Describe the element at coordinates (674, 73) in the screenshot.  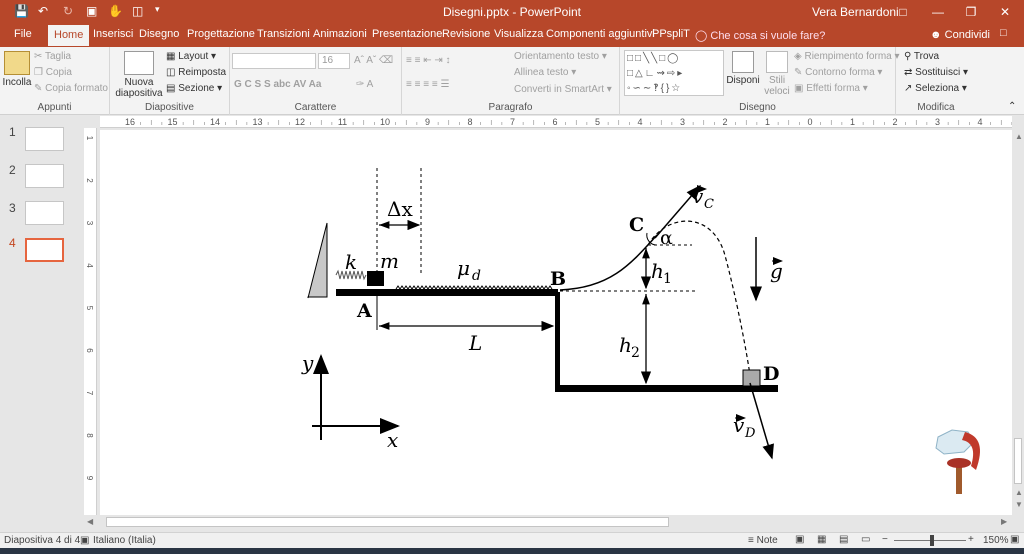
I see `shapes-gallery: □□╲╲□◯ □△∟⇝⇨▸ ◦∽∼‽{}☆` at that location.